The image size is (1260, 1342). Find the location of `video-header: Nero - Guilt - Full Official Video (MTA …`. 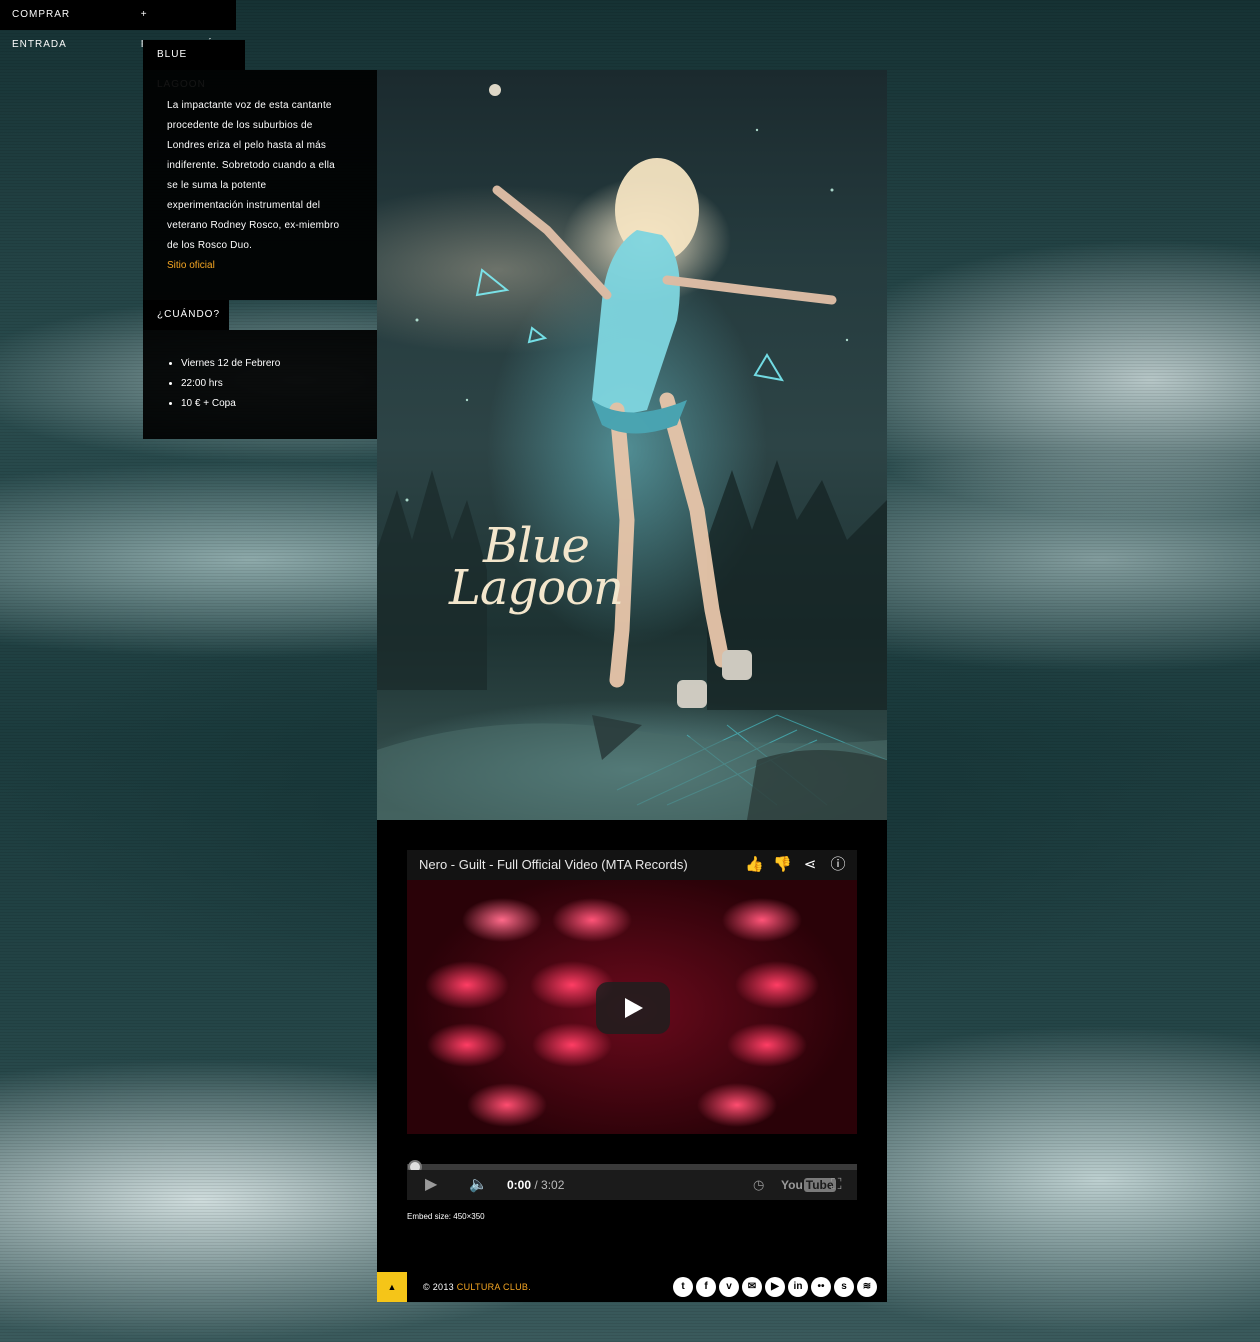

video-header: Nero - Guilt - Full Official Video (MTA … is located at coordinates (632, 865).